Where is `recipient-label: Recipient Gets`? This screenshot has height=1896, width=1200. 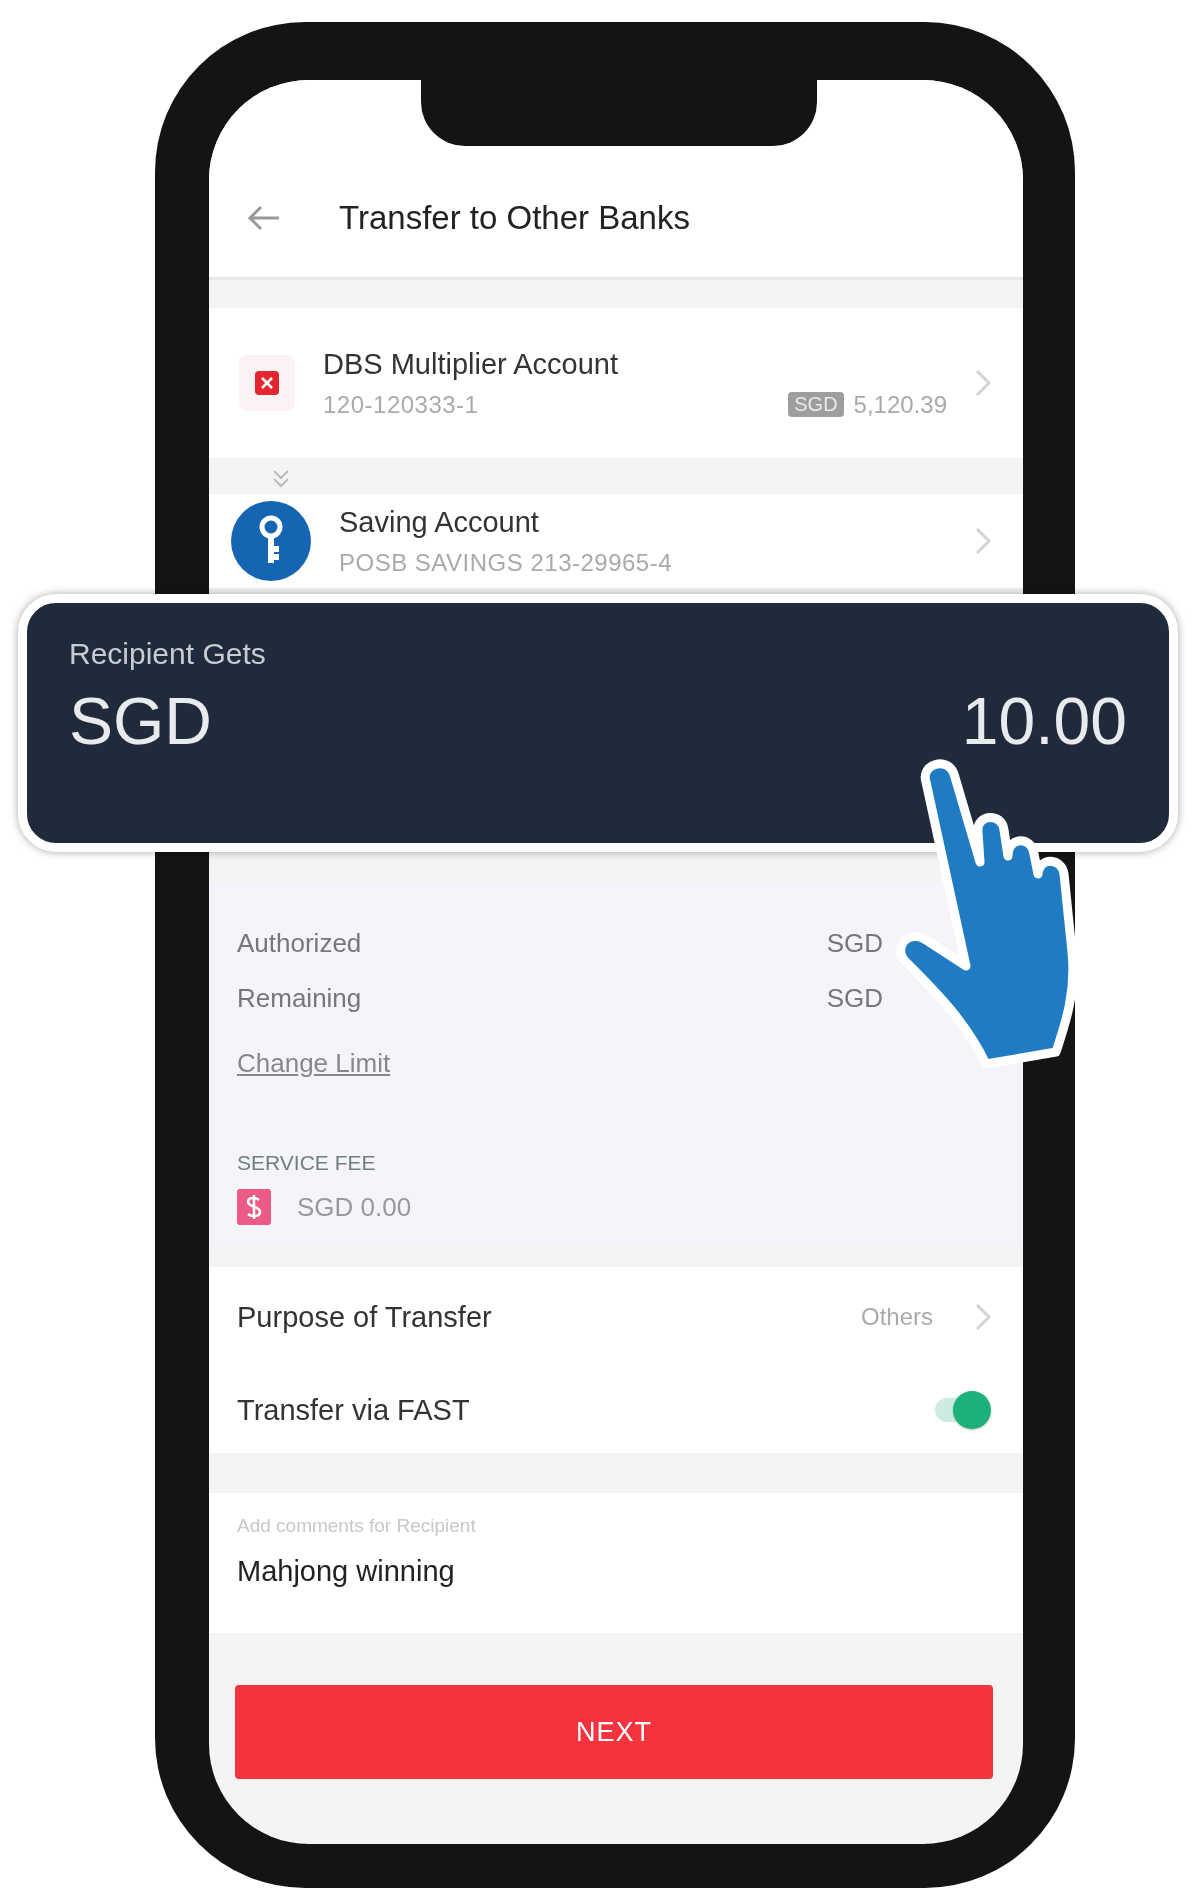
recipient-label: Recipient Gets is located at coordinates (168, 654).